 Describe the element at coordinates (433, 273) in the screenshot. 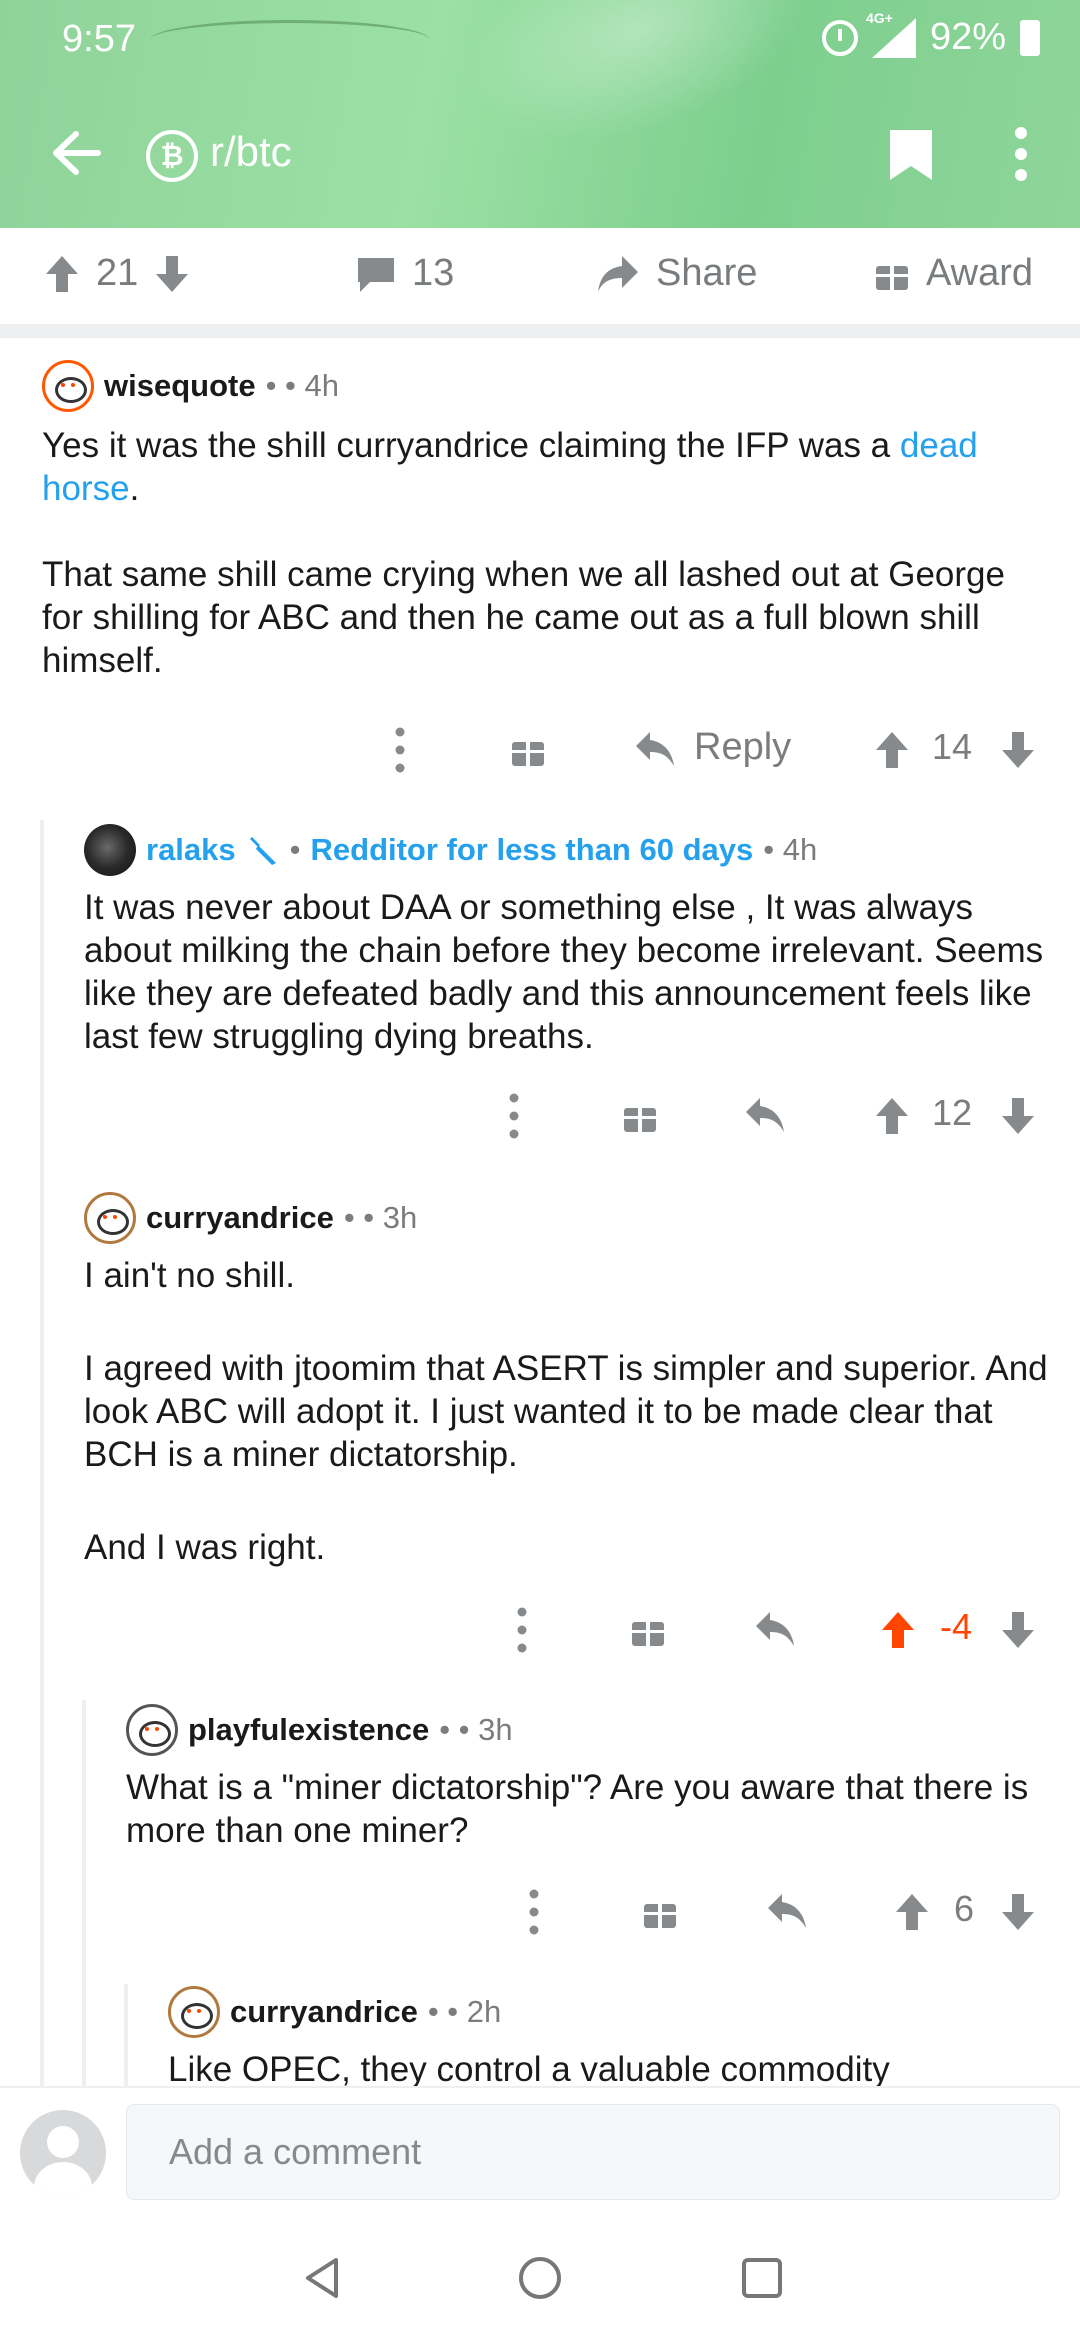

I see `comment-count: 13` at that location.